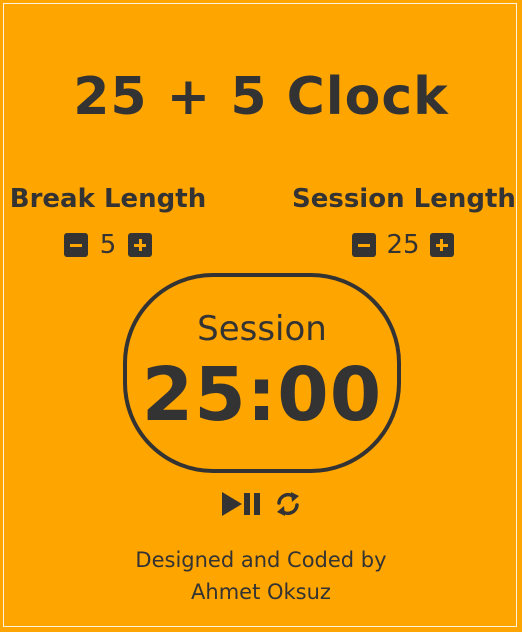 This screenshot has height=632, width=522. I want to click on footer-author: Ahmet Oksuz, so click(261, 592).